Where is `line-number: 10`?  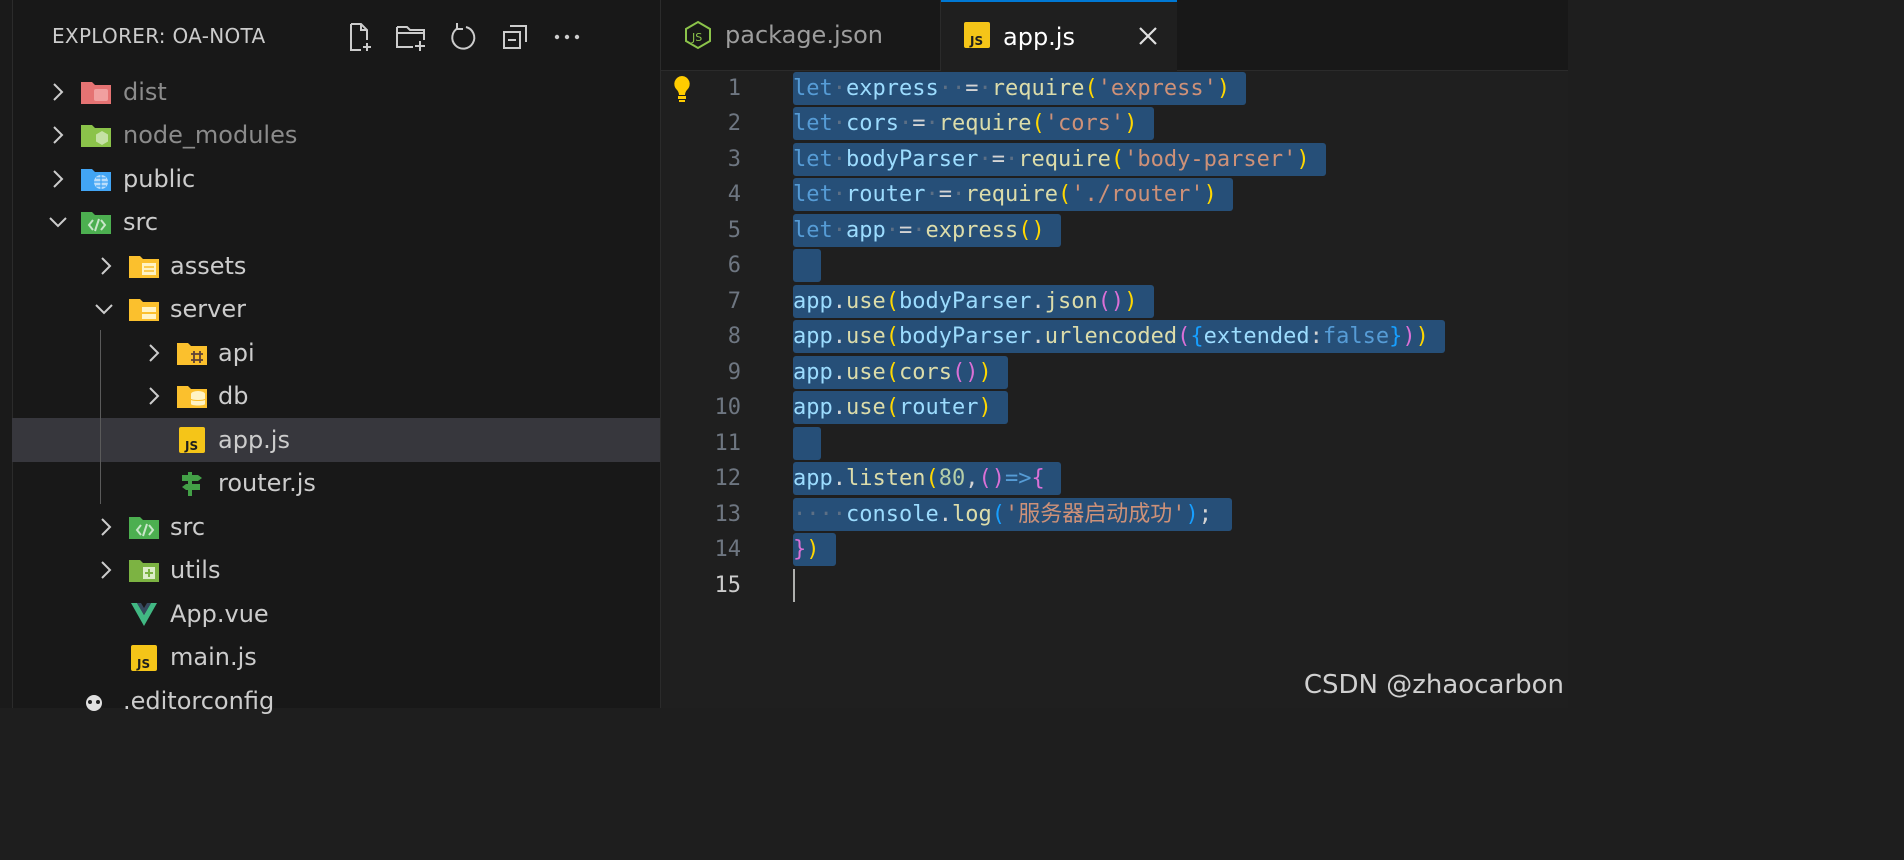
line-number: 10 is located at coordinates (728, 407).